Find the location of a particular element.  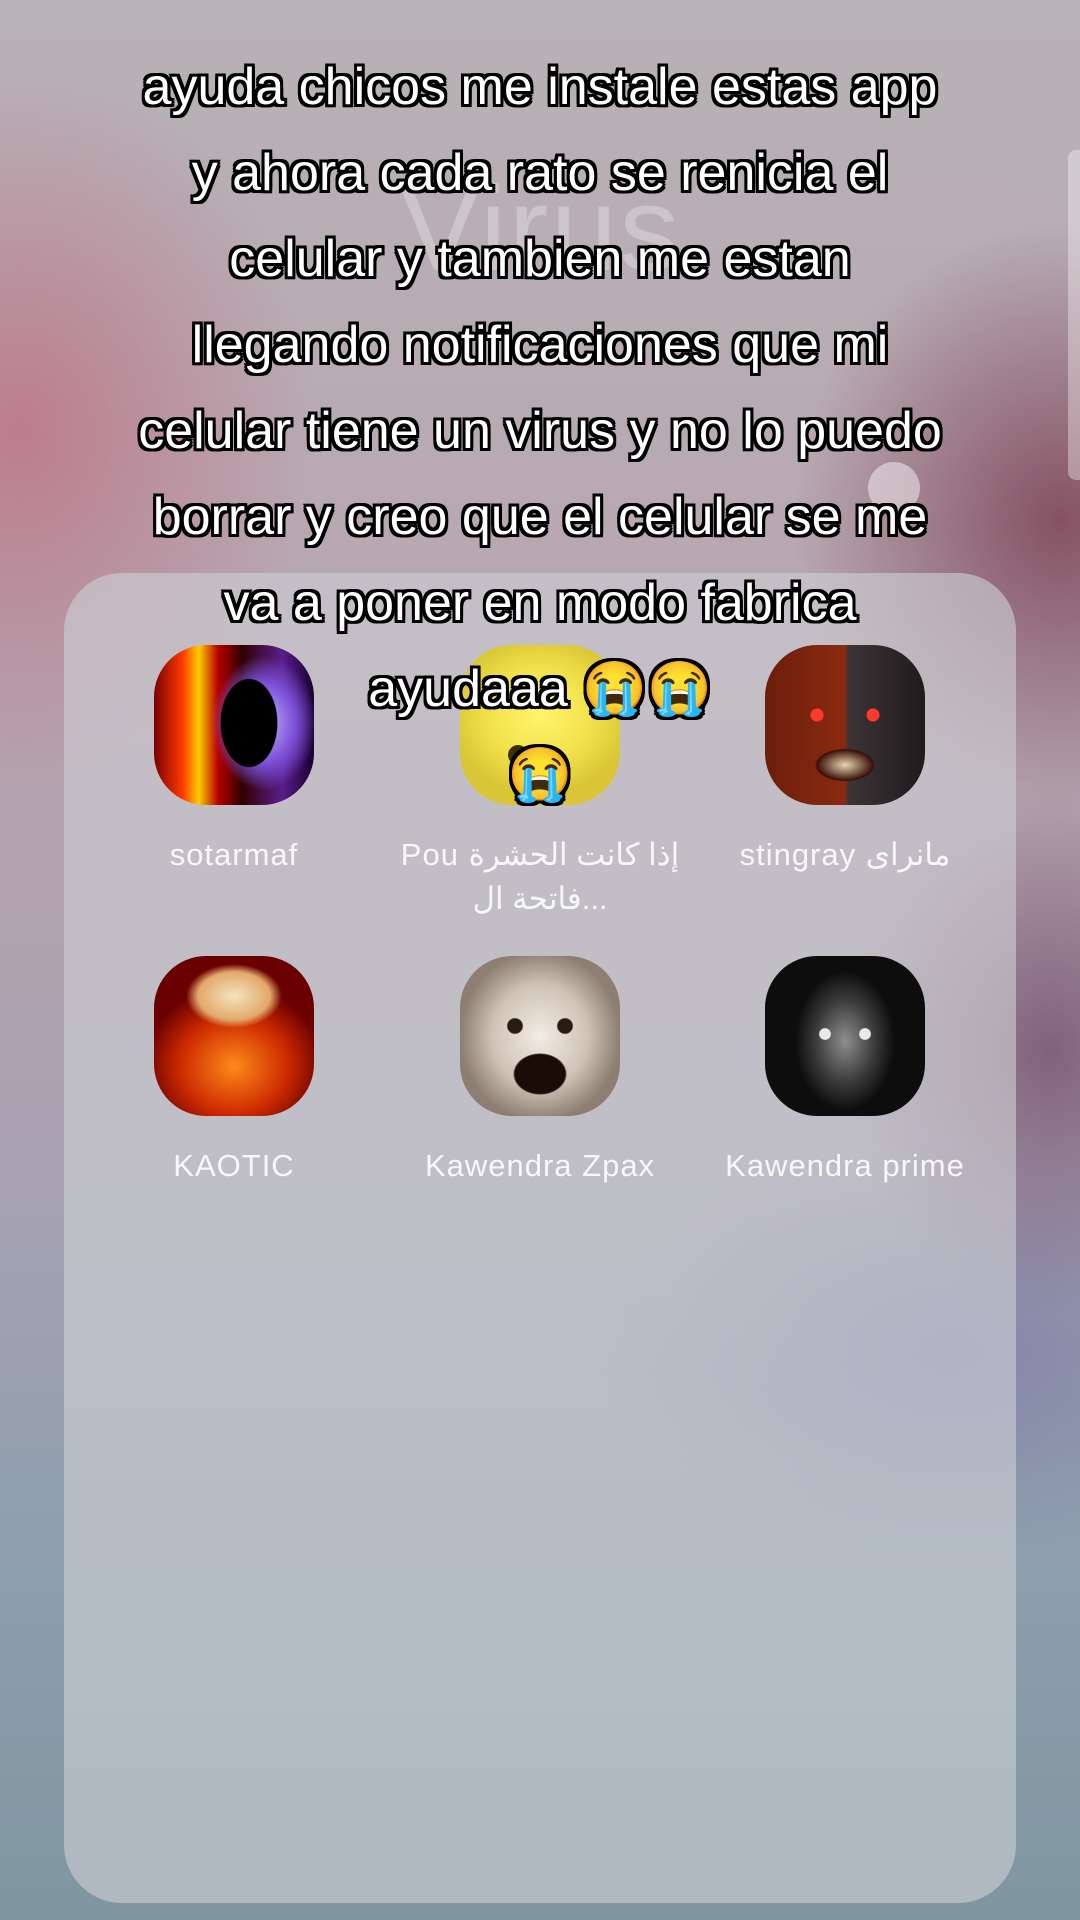

app-label: stingray مانرای is located at coordinates (845, 854).